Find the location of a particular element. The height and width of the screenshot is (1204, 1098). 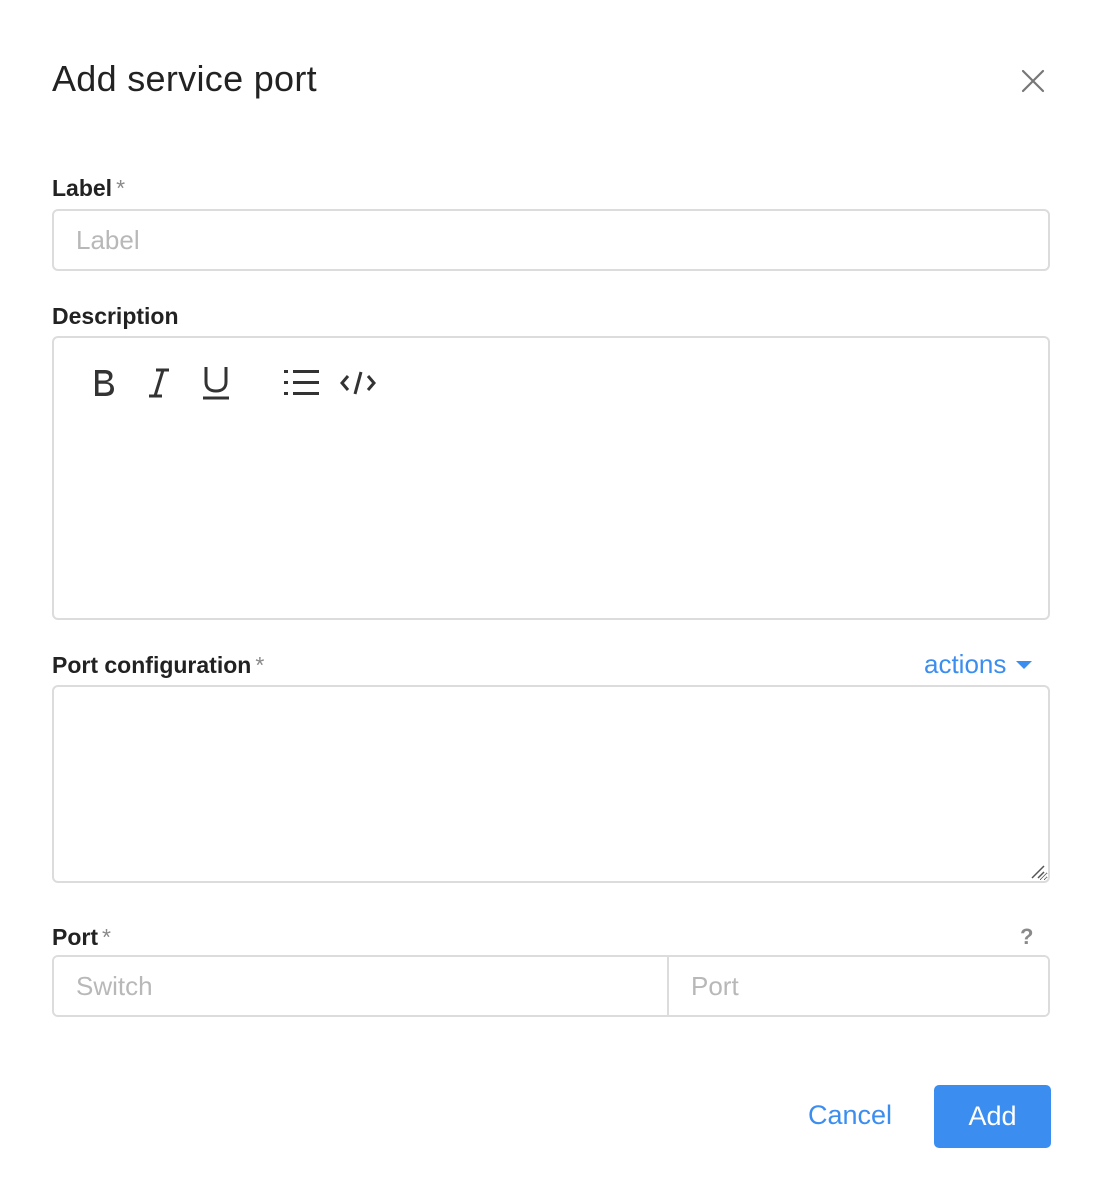

add-button: Add is located at coordinates (992, 1116).